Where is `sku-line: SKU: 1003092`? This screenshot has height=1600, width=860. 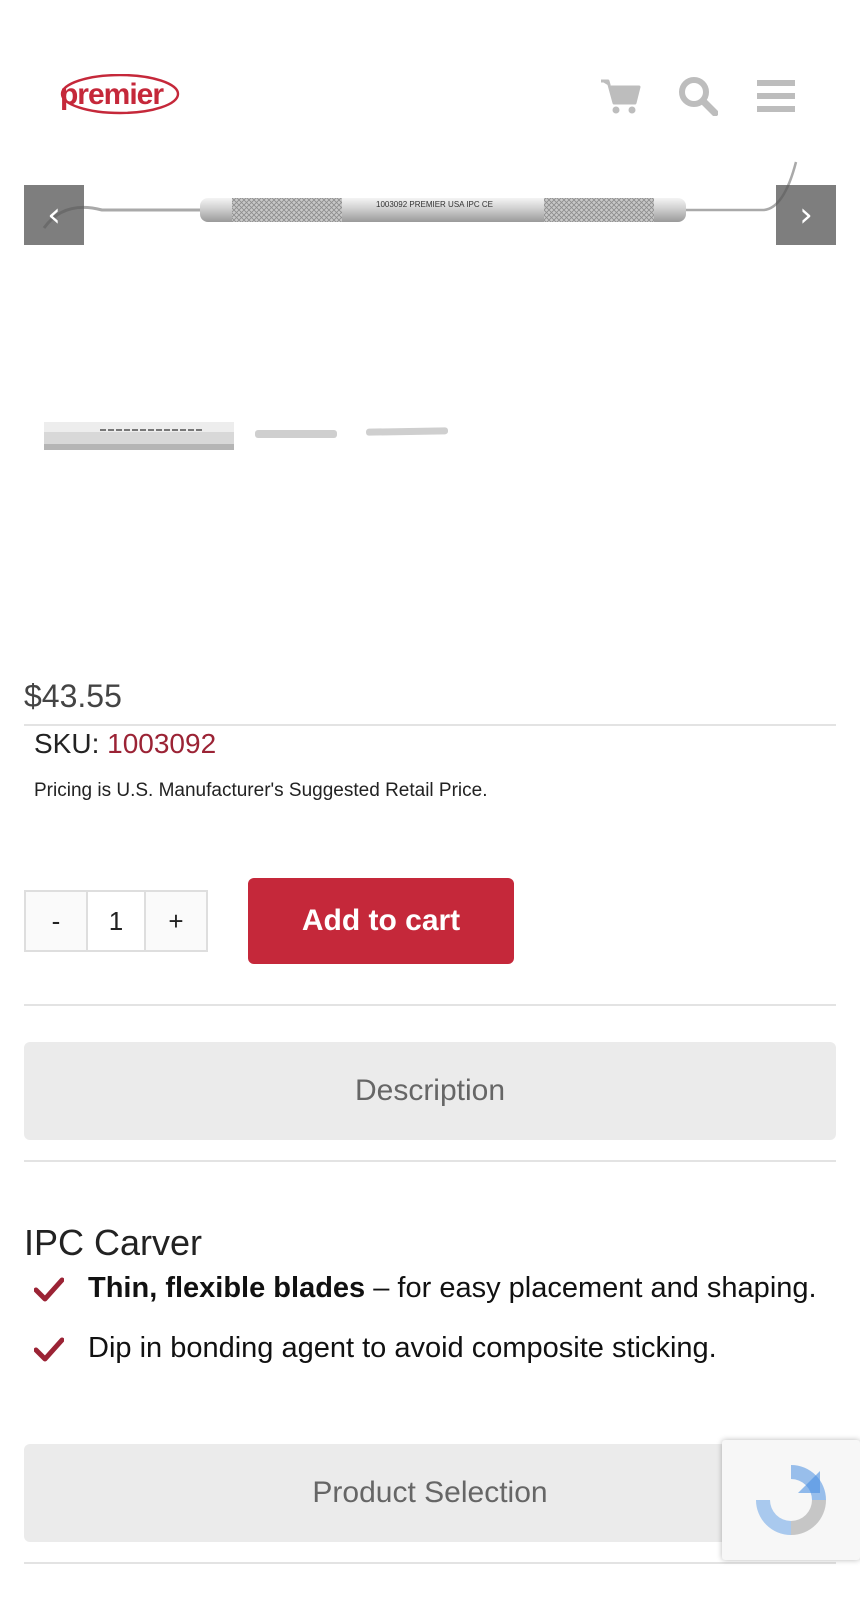
sku-line: SKU: 1003092 is located at coordinates (125, 744).